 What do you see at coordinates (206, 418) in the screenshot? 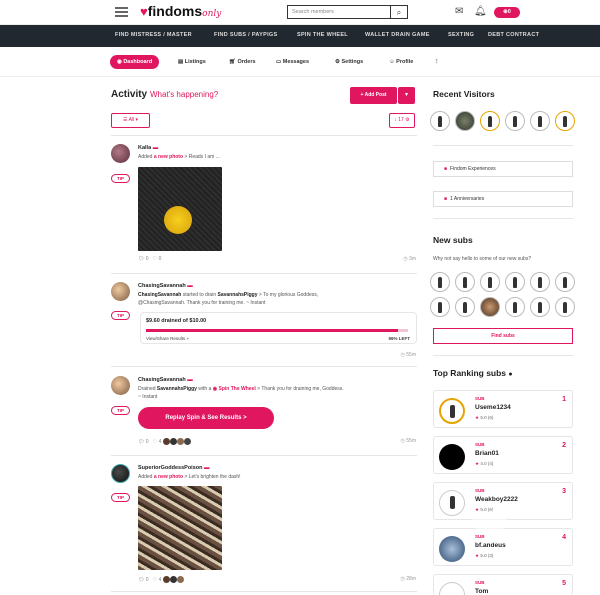
I see `replay-spin-button: Replay Spin & See Results >` at bounding box center [206, 418].